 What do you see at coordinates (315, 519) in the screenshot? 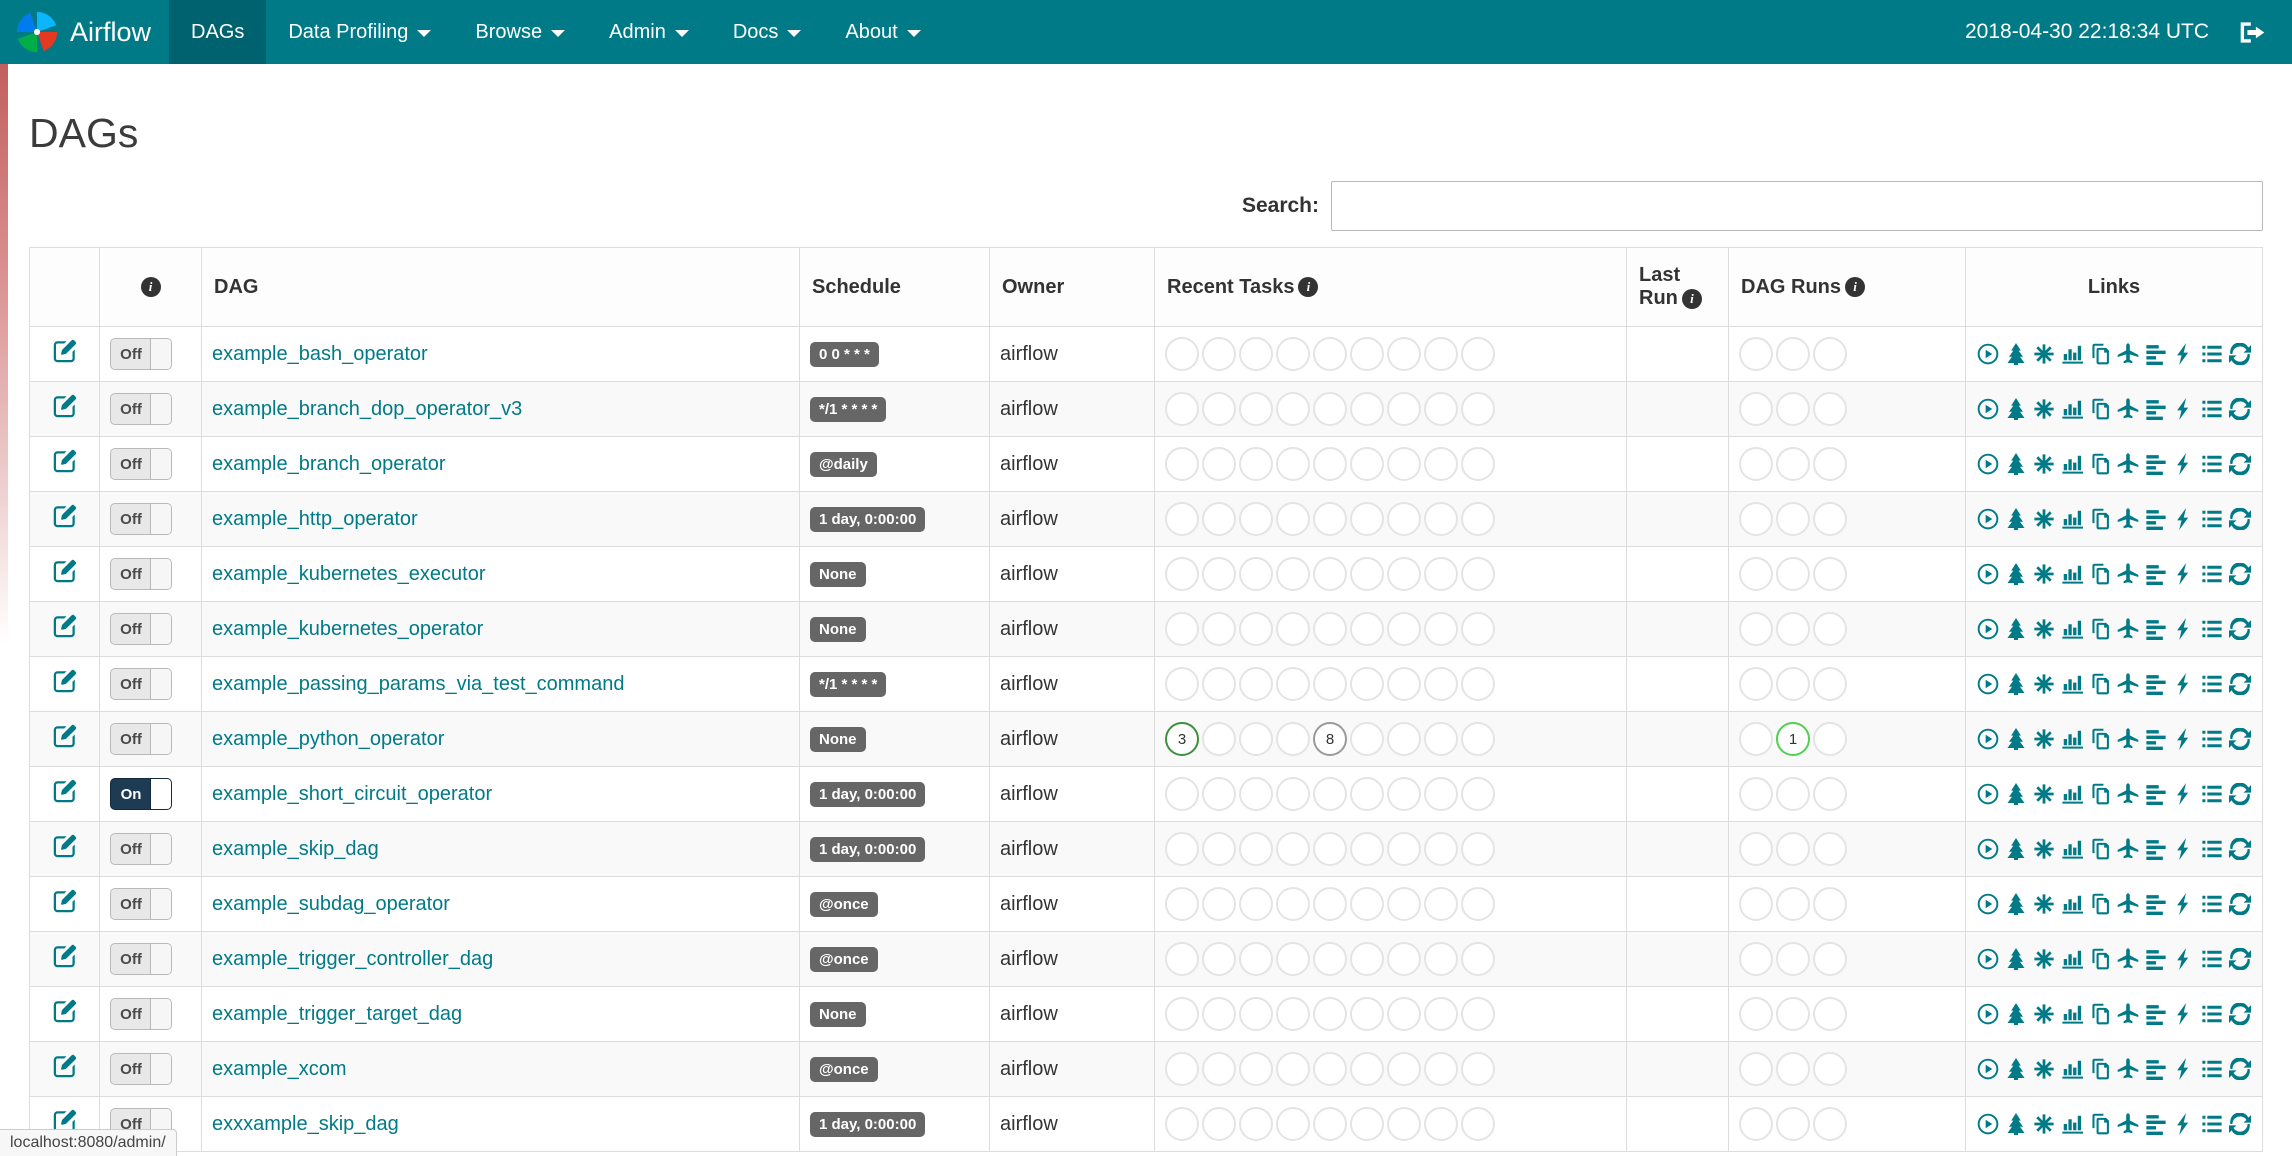
I see `dag-link: example_http_operator` at bounding box center [315, 519].